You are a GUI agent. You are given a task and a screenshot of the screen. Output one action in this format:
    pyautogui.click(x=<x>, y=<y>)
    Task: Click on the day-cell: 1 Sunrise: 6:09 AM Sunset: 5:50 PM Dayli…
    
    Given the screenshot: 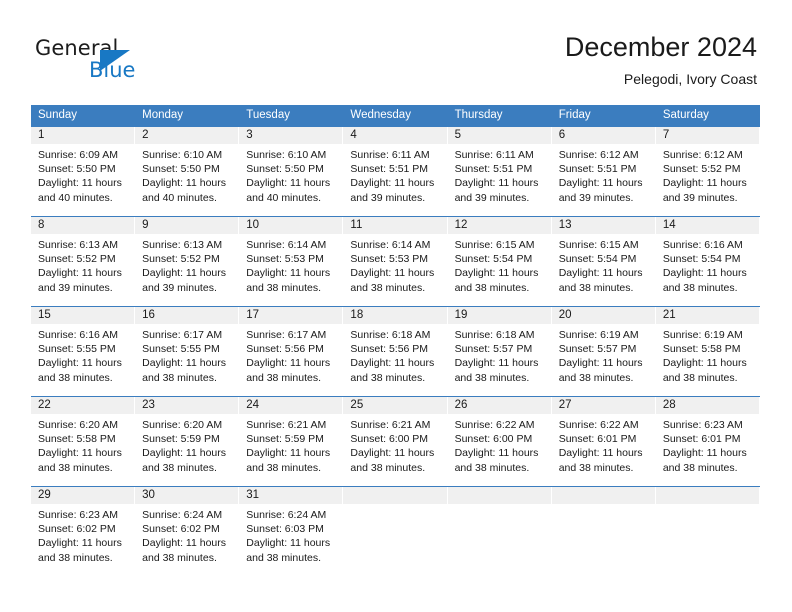 What is the action you would take?
    pyautogui.click(x=83, y=171)
    